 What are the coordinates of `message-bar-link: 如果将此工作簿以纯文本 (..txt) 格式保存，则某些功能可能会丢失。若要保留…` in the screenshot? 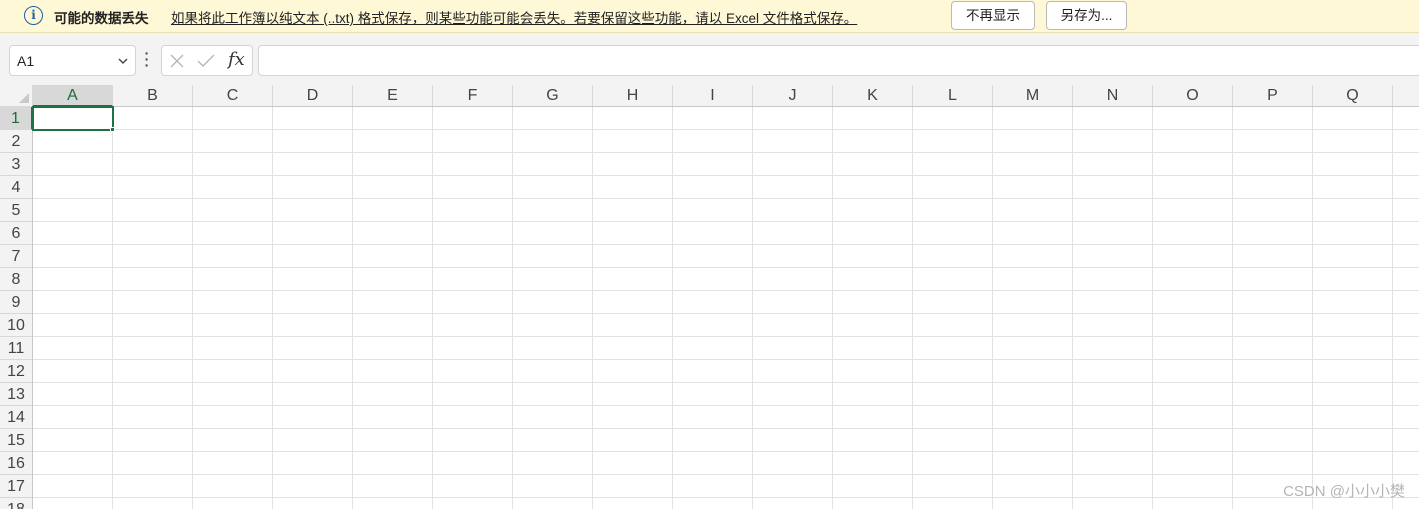 It's located at (514, 17).